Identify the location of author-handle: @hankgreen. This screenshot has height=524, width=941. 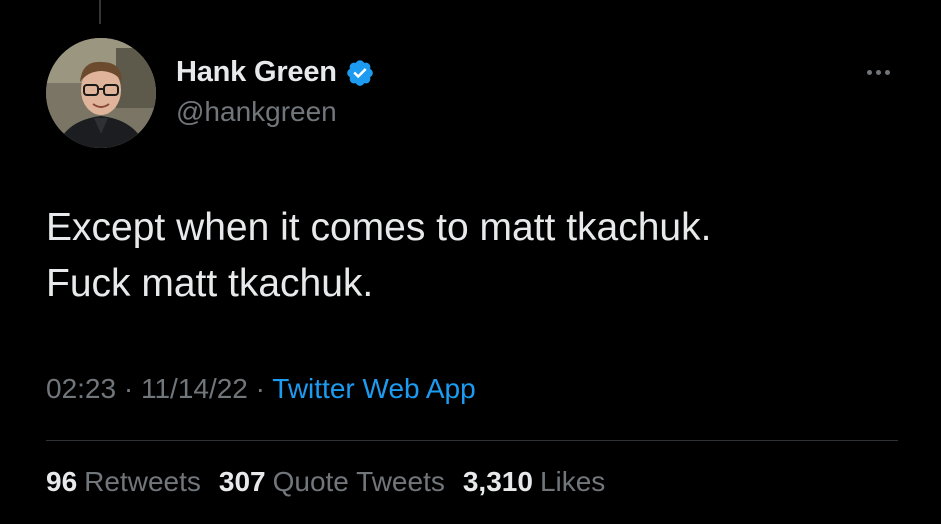
(256, 112).